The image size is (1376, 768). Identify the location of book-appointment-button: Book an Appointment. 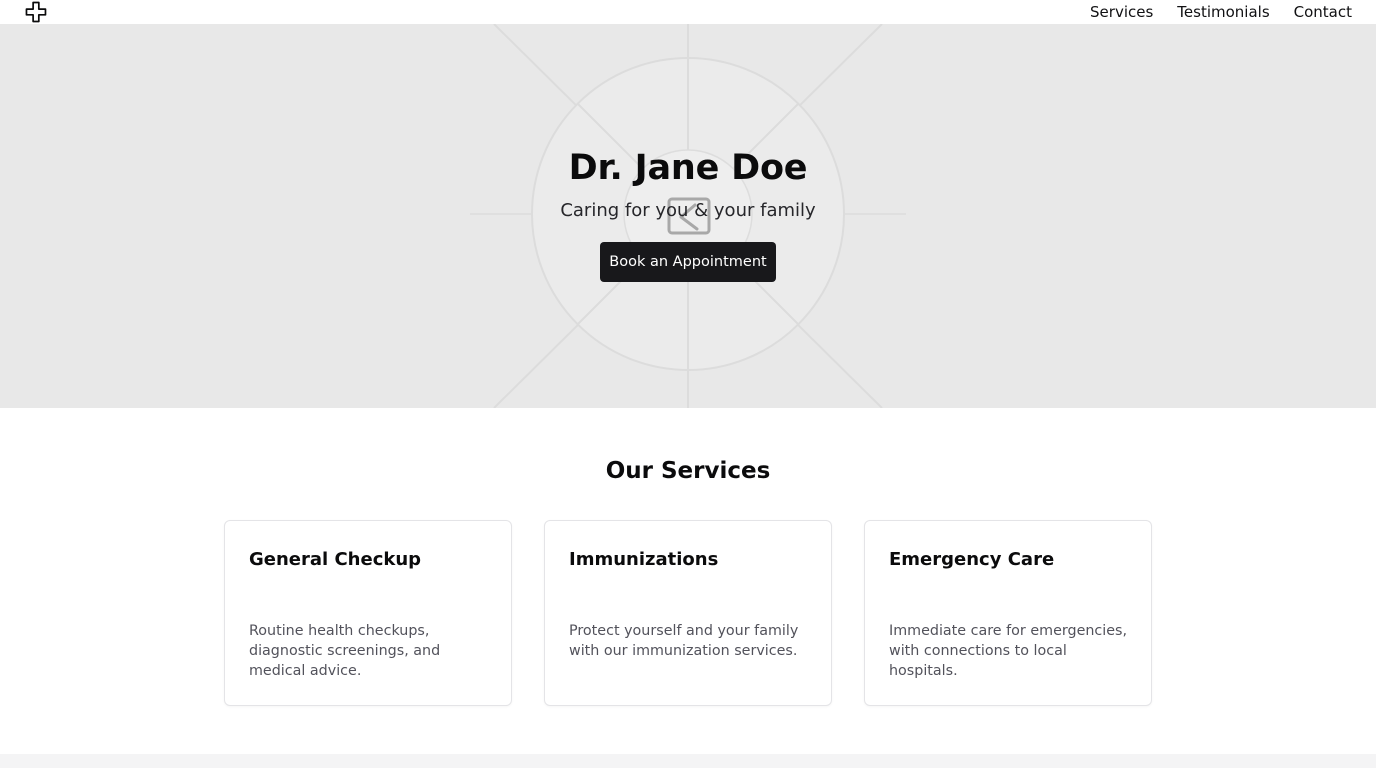
(688, 262).